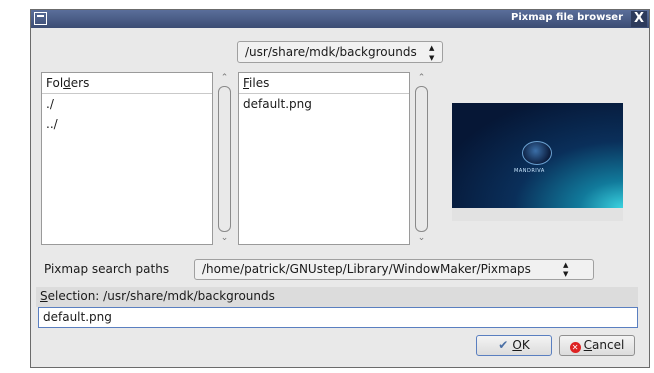 This screenshot has width=654, height=373. I want to click on image-preview: MANDRIVA, so click(537, 155).